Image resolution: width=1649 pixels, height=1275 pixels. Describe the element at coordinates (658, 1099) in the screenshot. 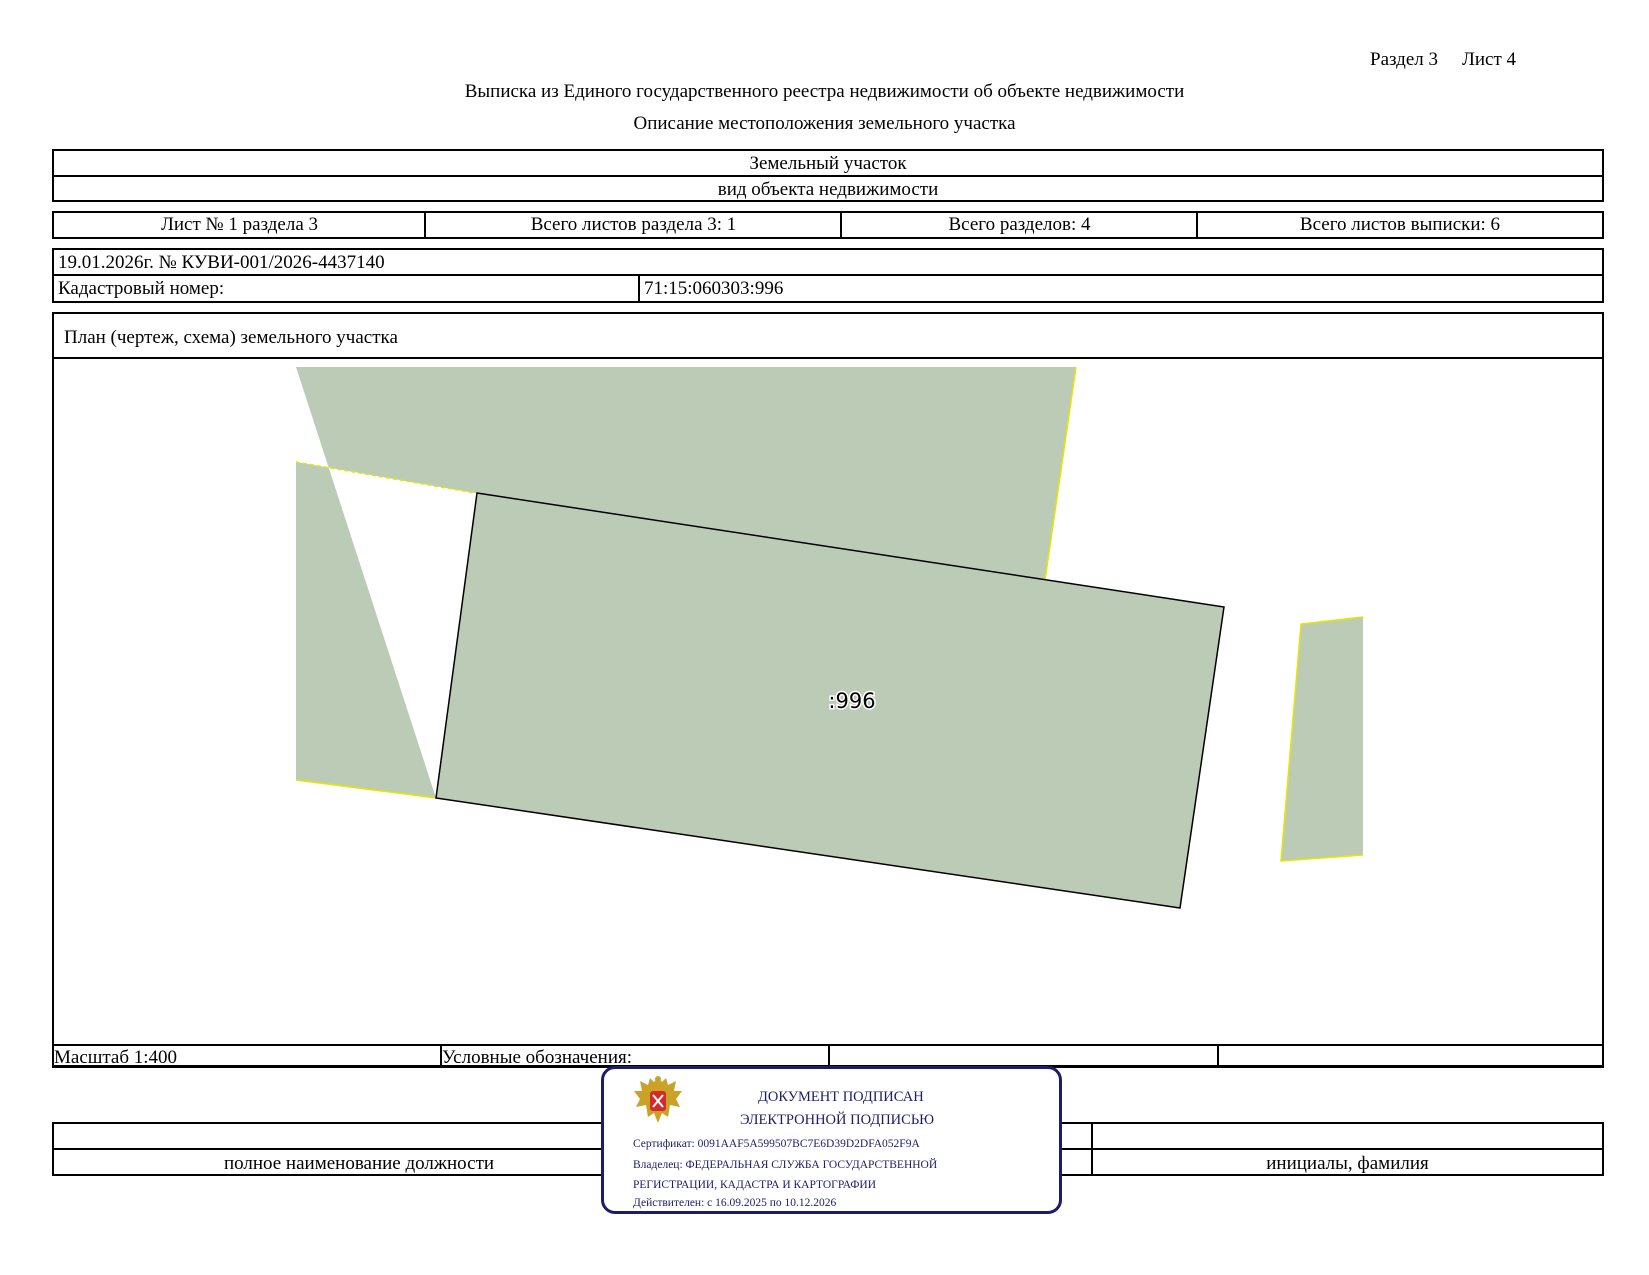

I see `coat-of-arms-icon` at that location.